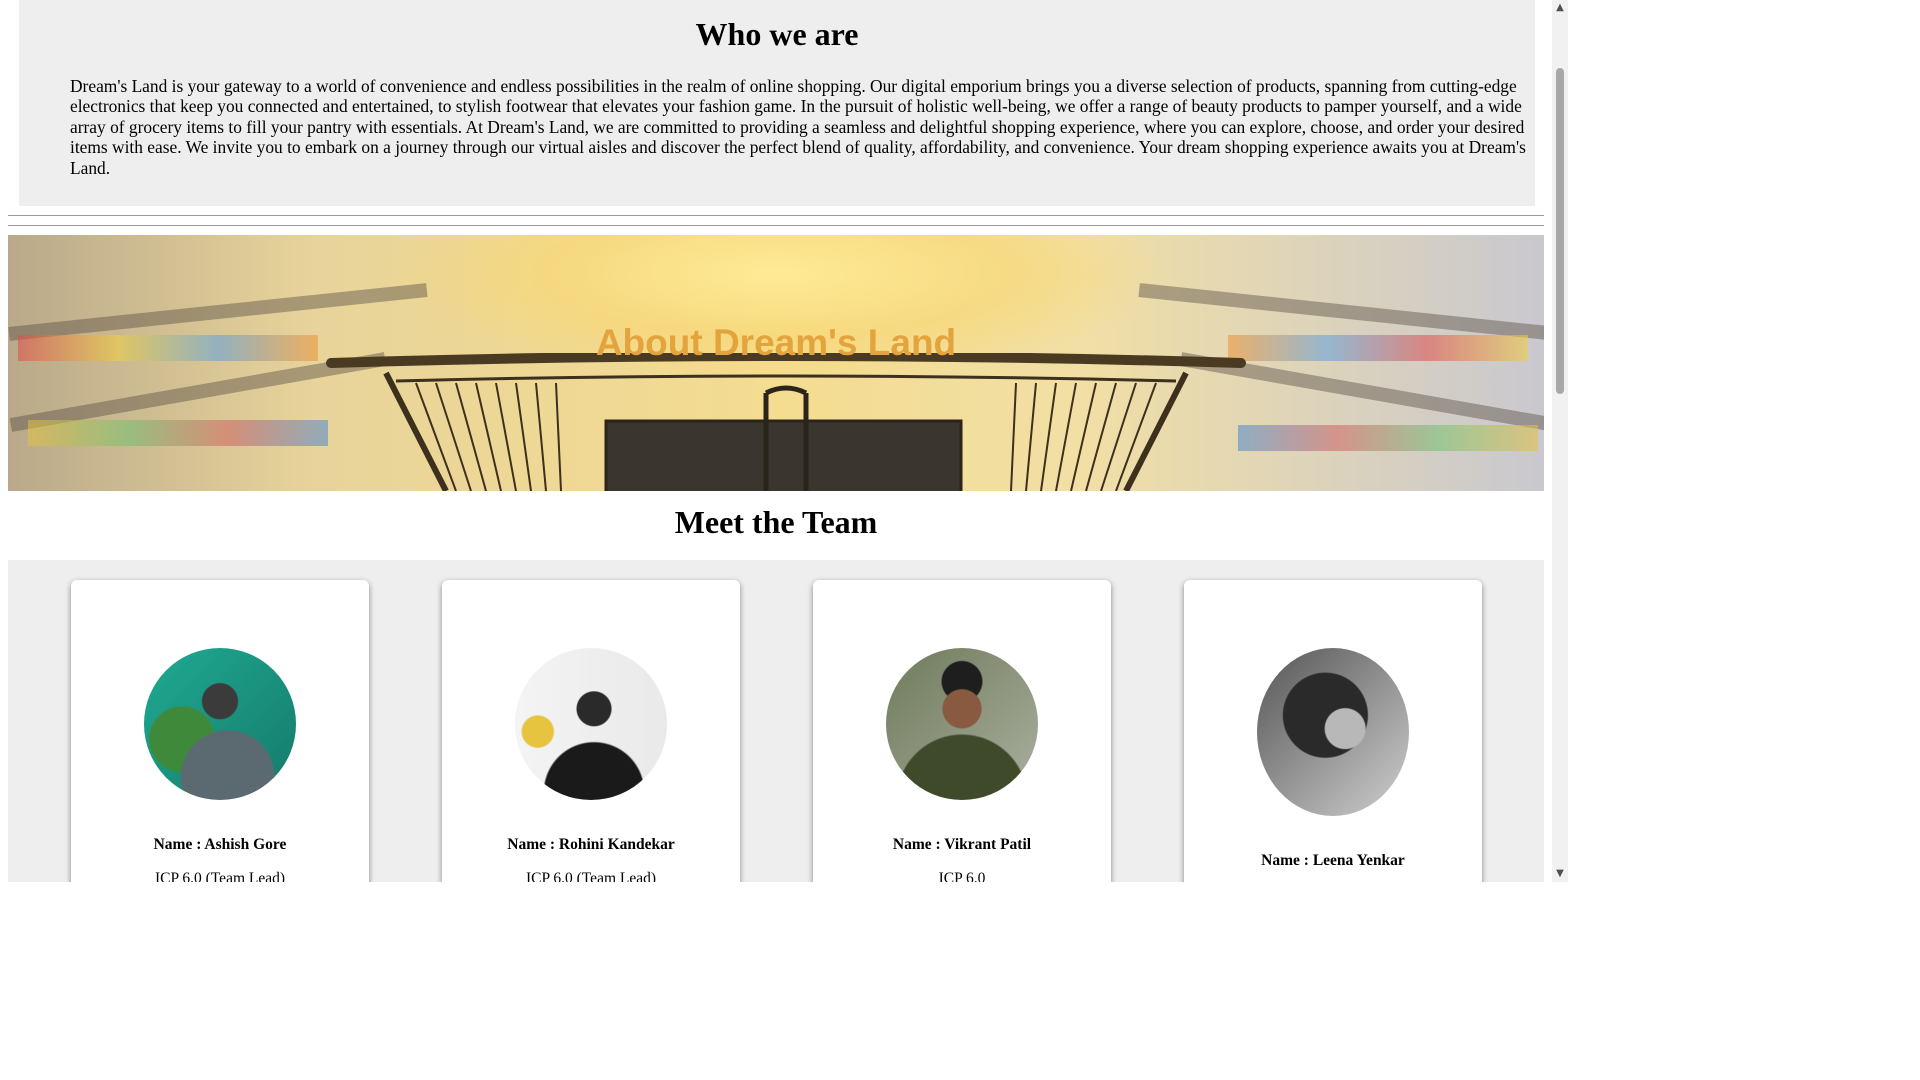 Image resolution: width=1920 pixels, height=1080 pixels. What do you see at coordinates (1560, 231) in the screenshot?
I see `scrollbar-thumb` at bounding box center [1560, 231].